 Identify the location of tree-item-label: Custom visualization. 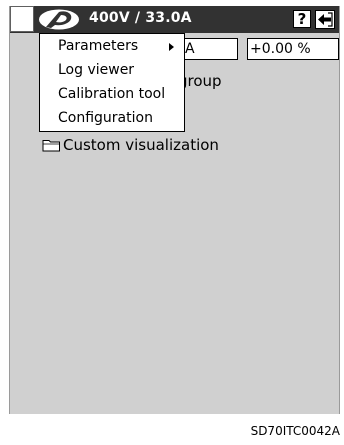
(141, 145).